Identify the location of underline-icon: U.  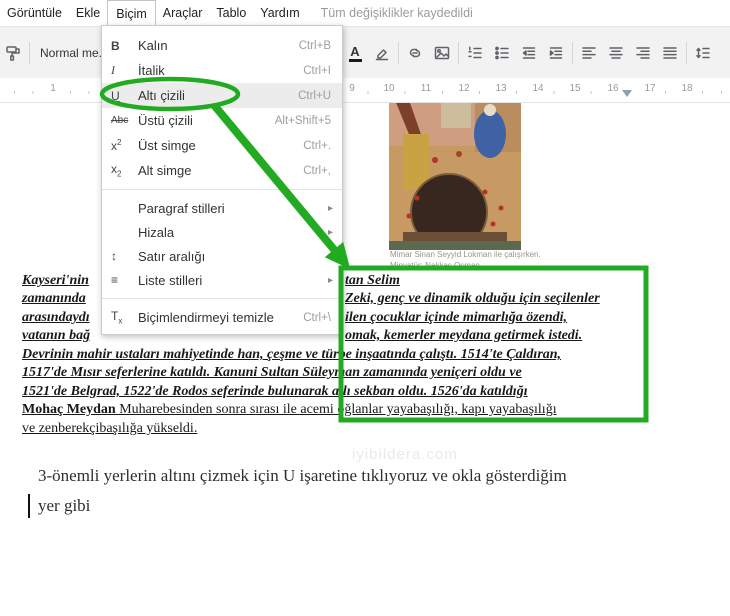
(115, 95).